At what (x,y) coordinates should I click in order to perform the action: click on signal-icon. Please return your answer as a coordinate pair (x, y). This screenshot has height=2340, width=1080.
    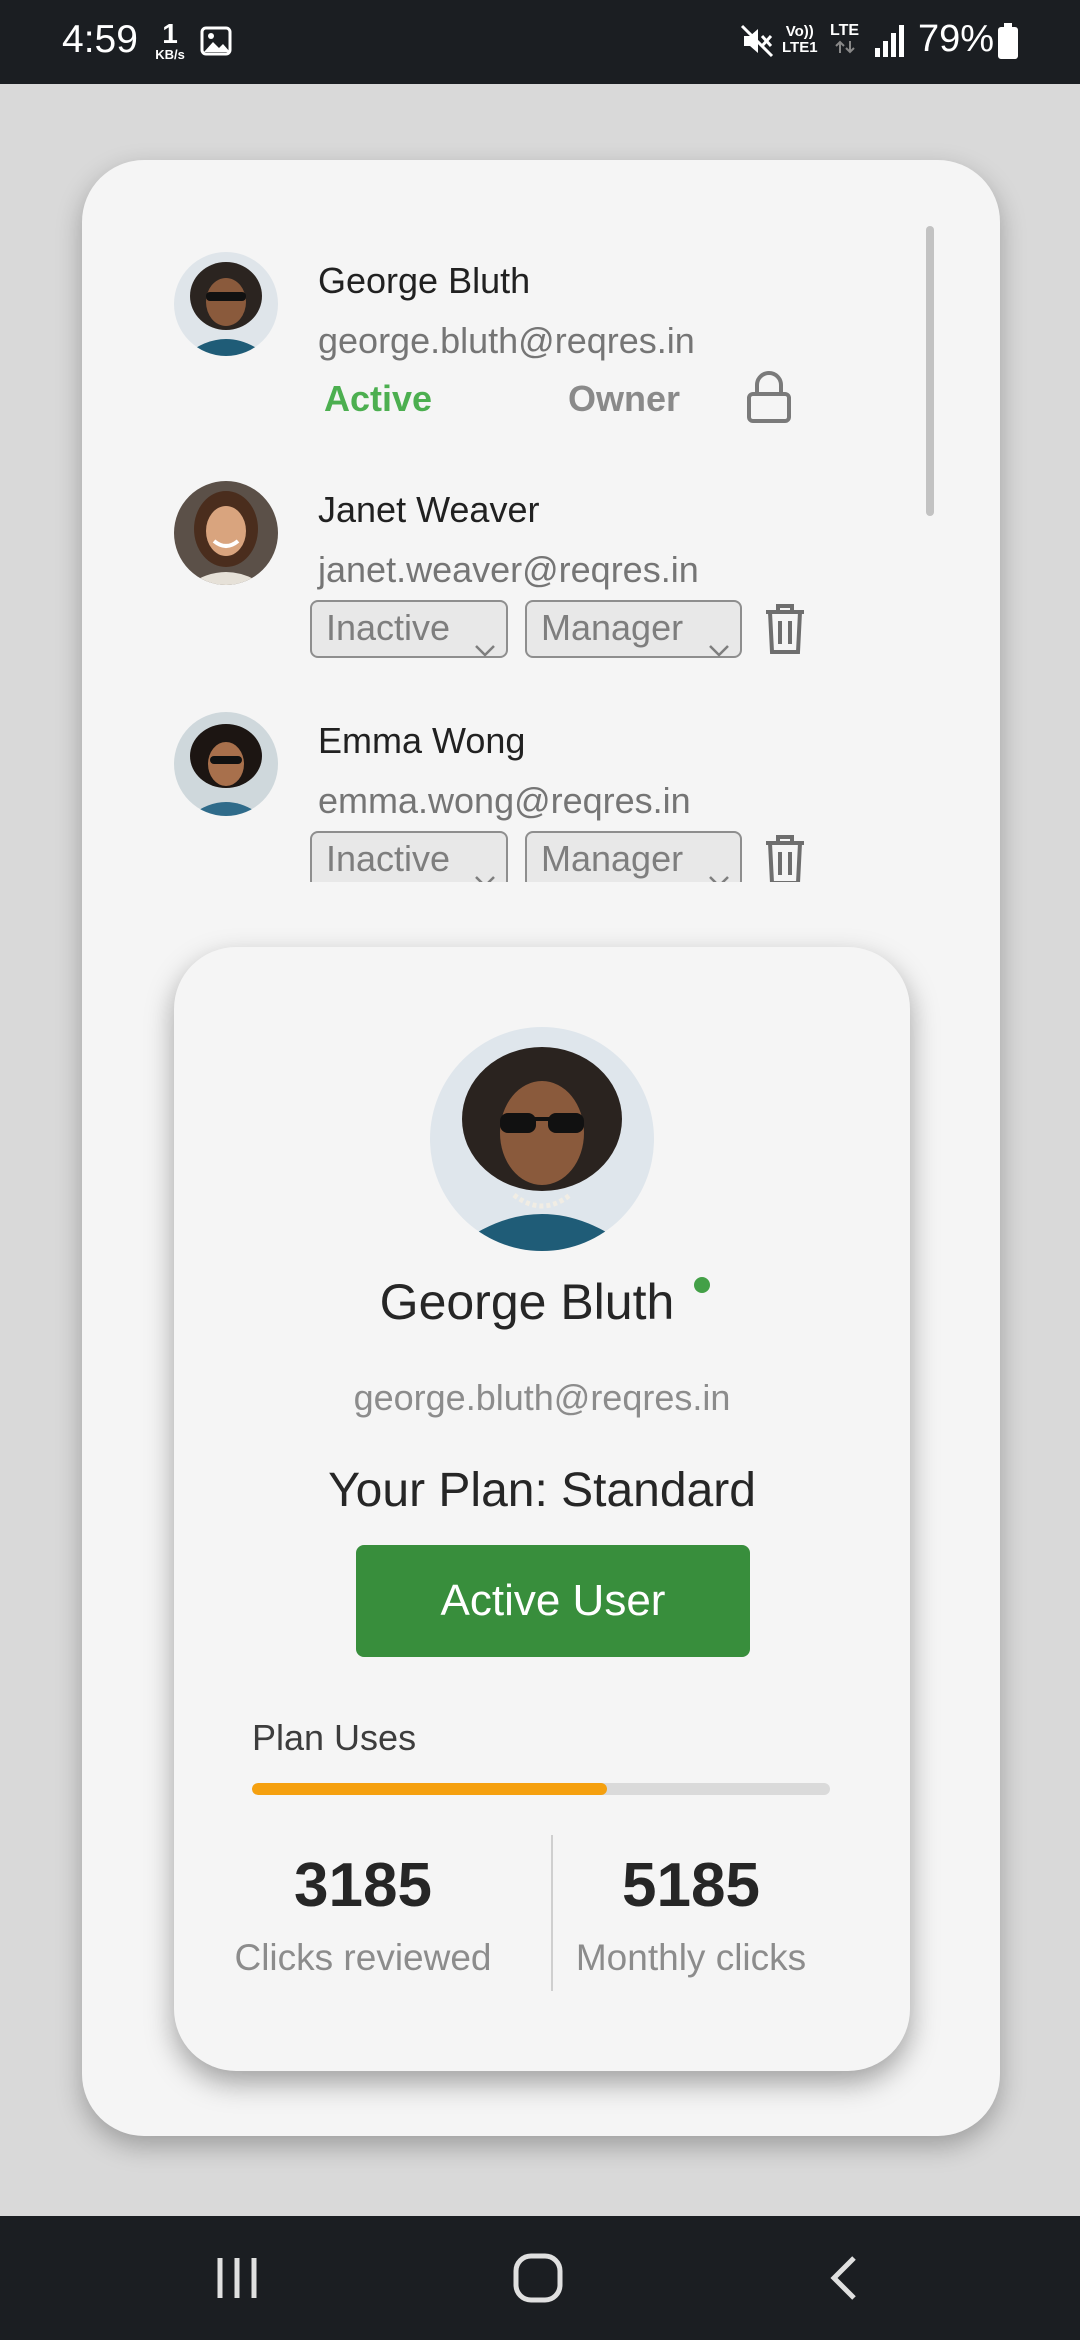
    Looking at the image, I should click on (890, 43).